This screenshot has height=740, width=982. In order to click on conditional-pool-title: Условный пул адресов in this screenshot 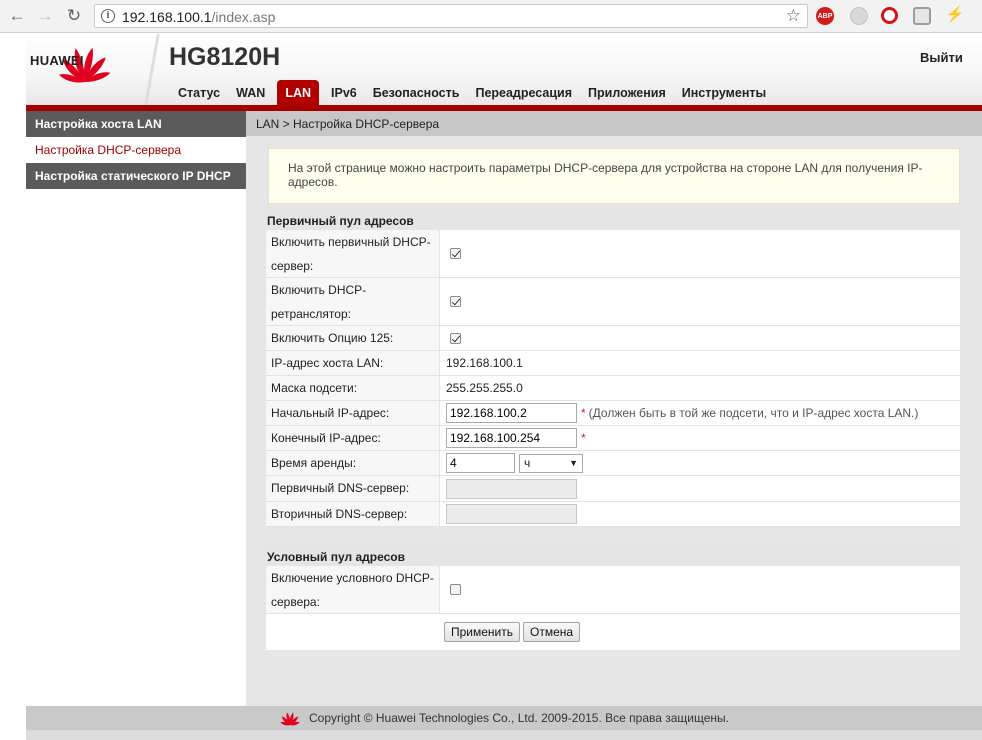, I will do `click(613, 555)`.